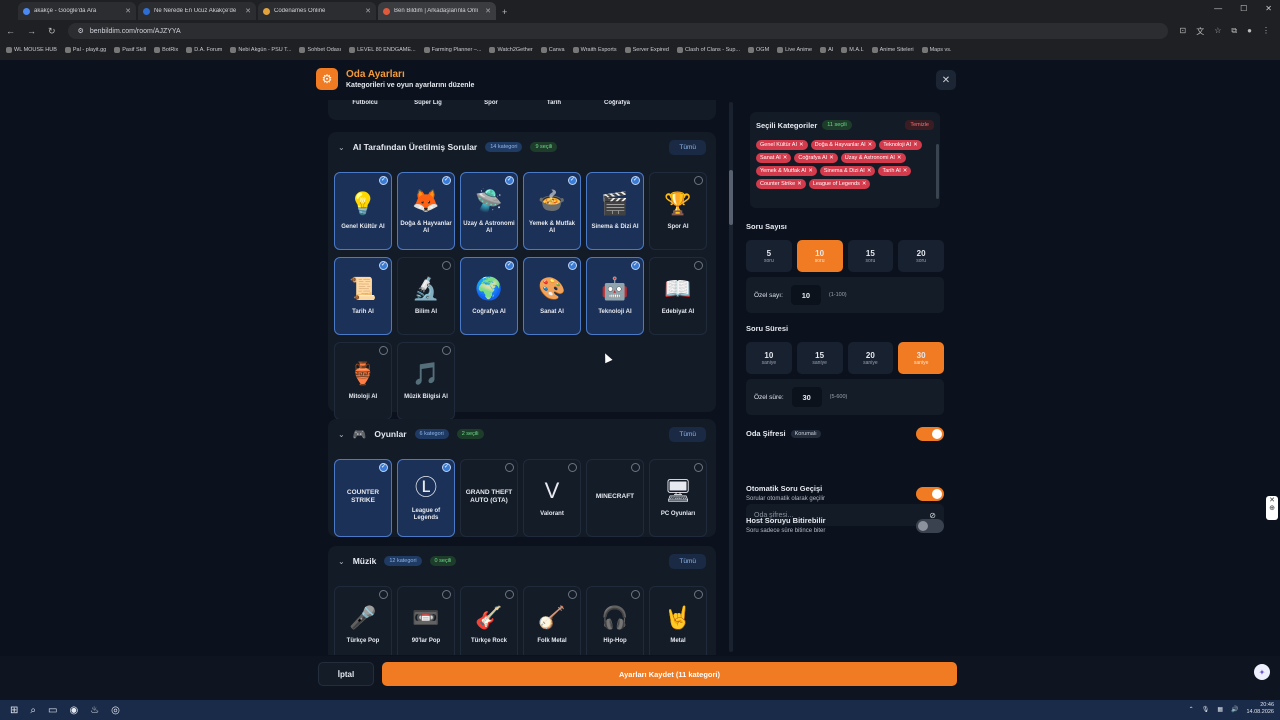  Describe the element at coordinates (426, 381) in the screenshot. I see `category-card-m-zik-bilgisi-ai: 🎵 Müzik Bilgisi AI` at that location.